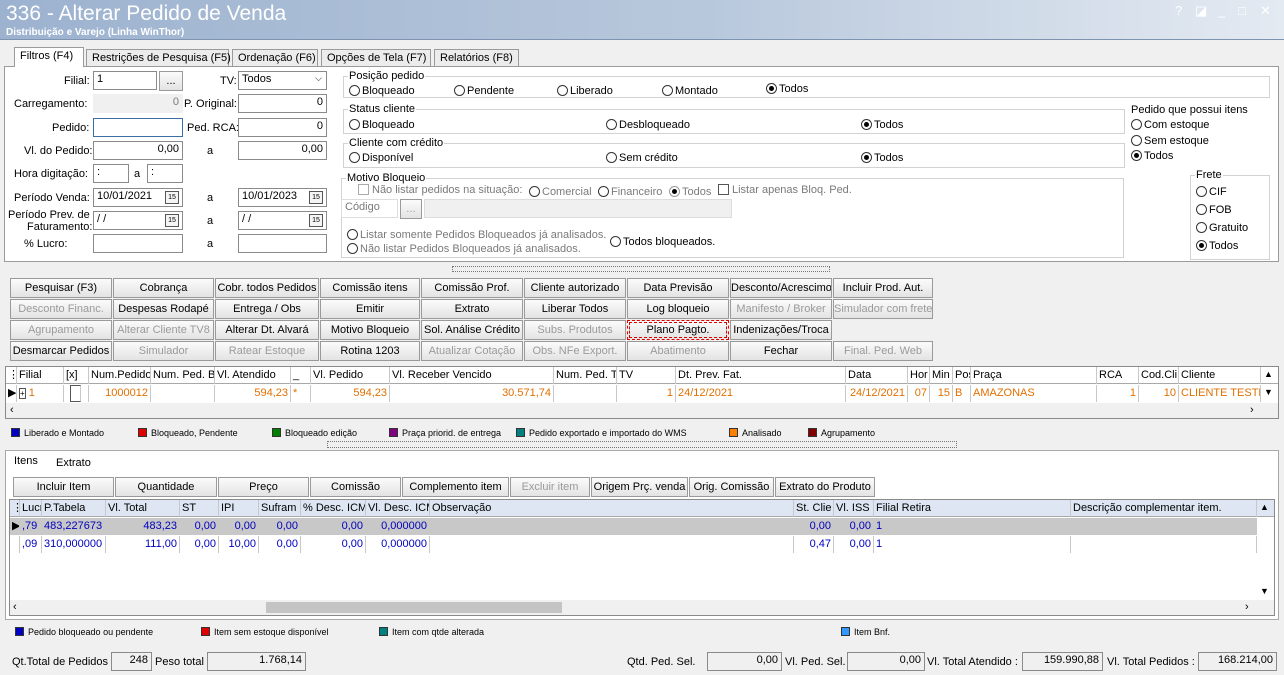  What do you see at coordinates (642, 158) in the screenshot?
I see `radio-credito-sem-credito: Sem crédito` at bounding box center [642, 158].